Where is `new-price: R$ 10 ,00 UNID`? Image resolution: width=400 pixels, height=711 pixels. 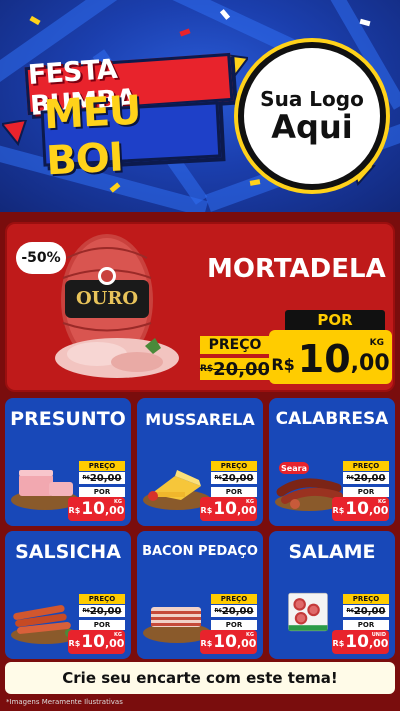 new-price: R$ 10 ,00 UNID is located at coordinates (360, 642).